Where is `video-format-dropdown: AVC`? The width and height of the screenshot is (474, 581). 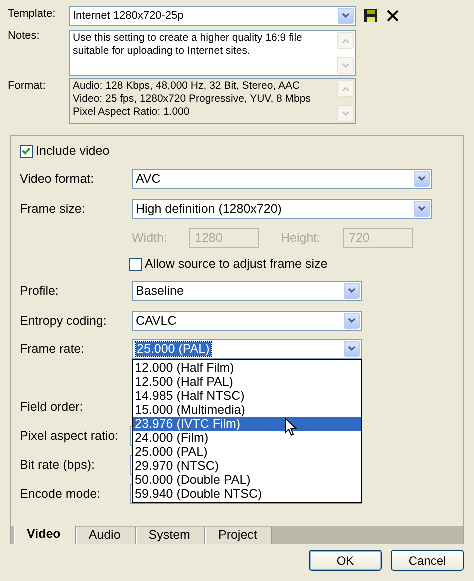 video-format-dropdown: AVC is located at coordinates (282, 179).